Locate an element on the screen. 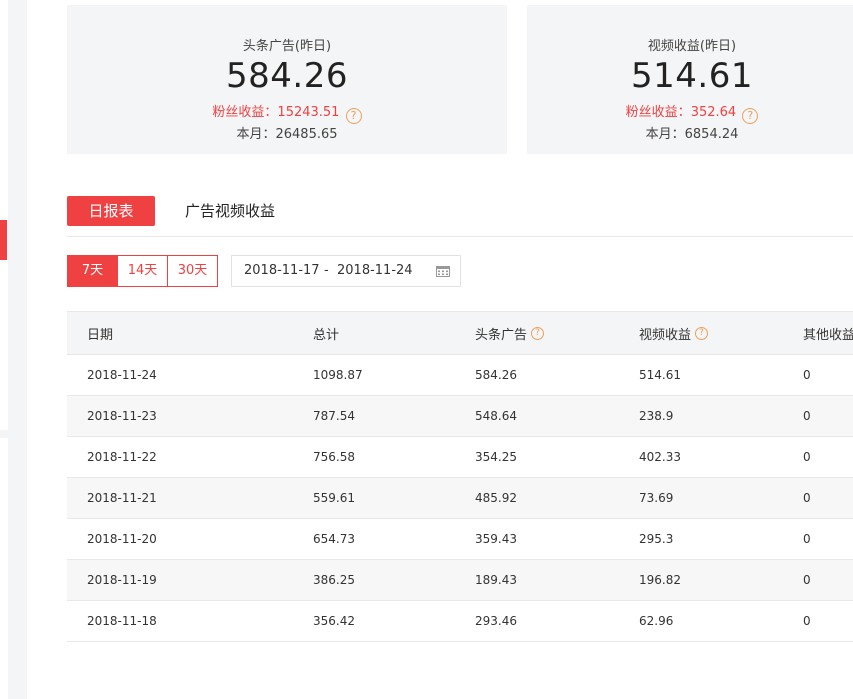 The height and width of the screenshot is (699, 853). card-month-income: 本月：6854.24 is located at coordinates (690, 132).